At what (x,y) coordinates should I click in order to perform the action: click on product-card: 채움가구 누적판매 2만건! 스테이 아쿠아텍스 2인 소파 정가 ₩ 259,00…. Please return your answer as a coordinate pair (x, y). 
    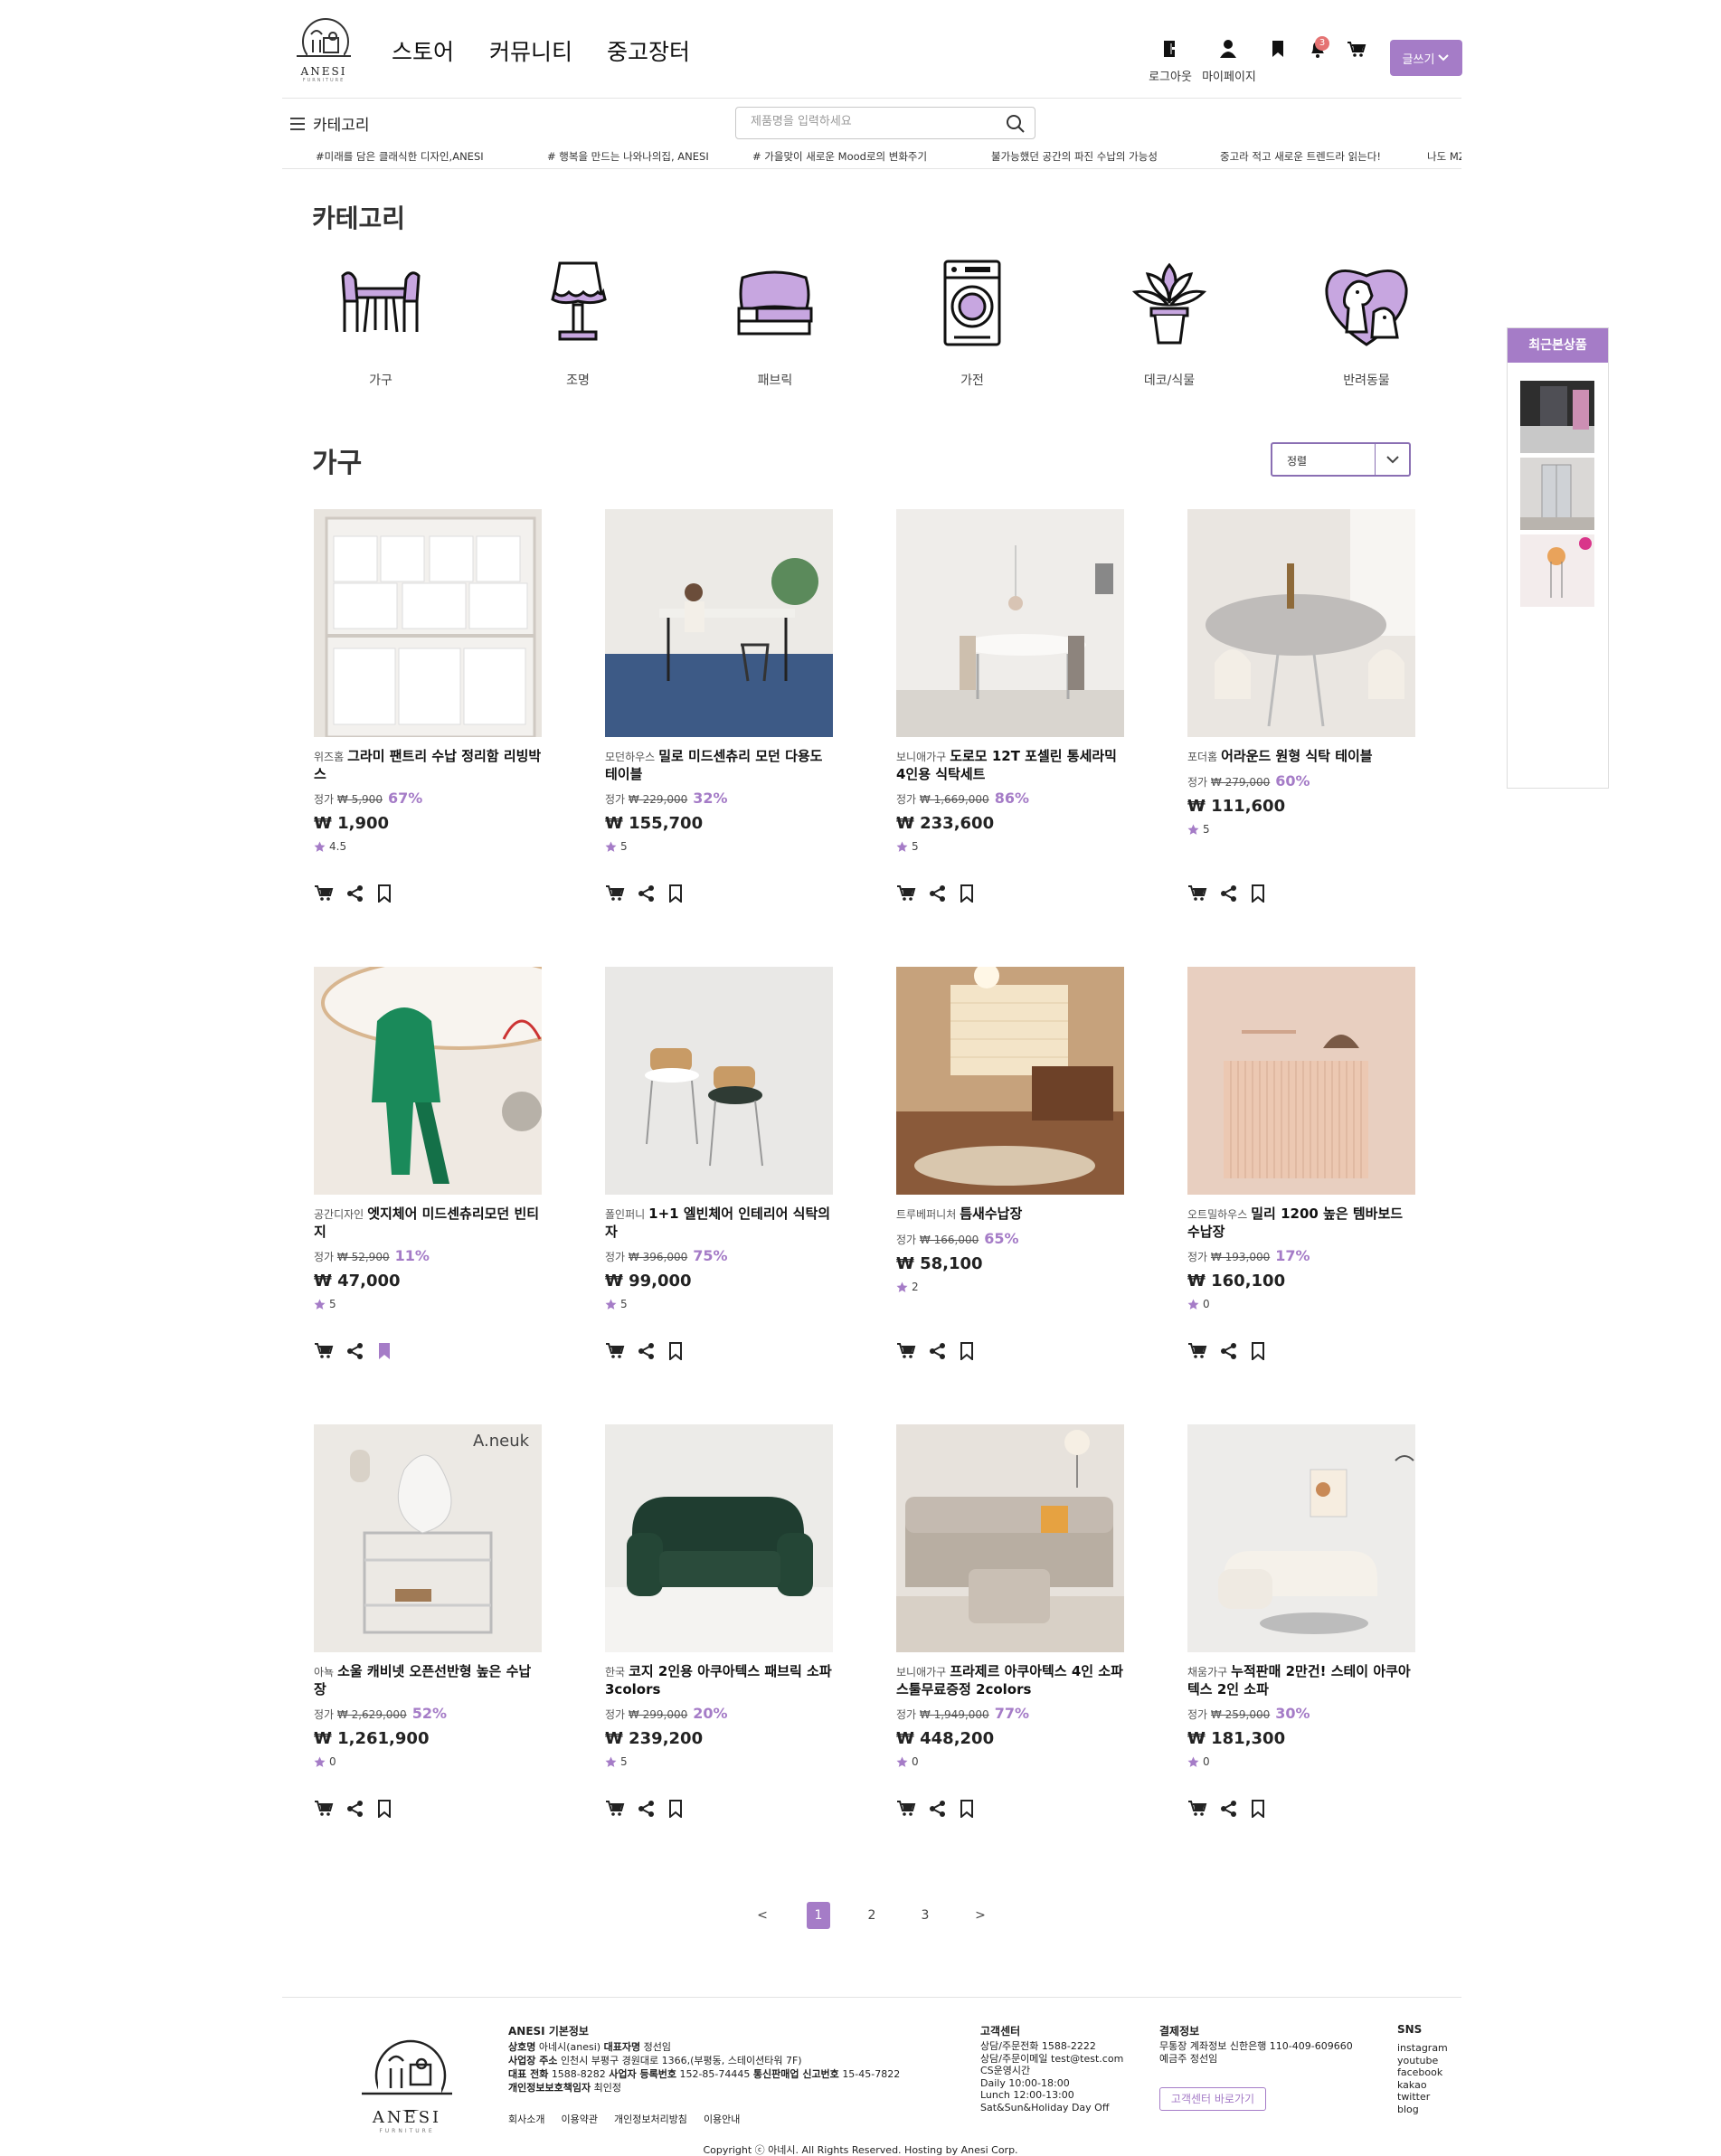
    Looking at the image, I should click on (1305, 1627).